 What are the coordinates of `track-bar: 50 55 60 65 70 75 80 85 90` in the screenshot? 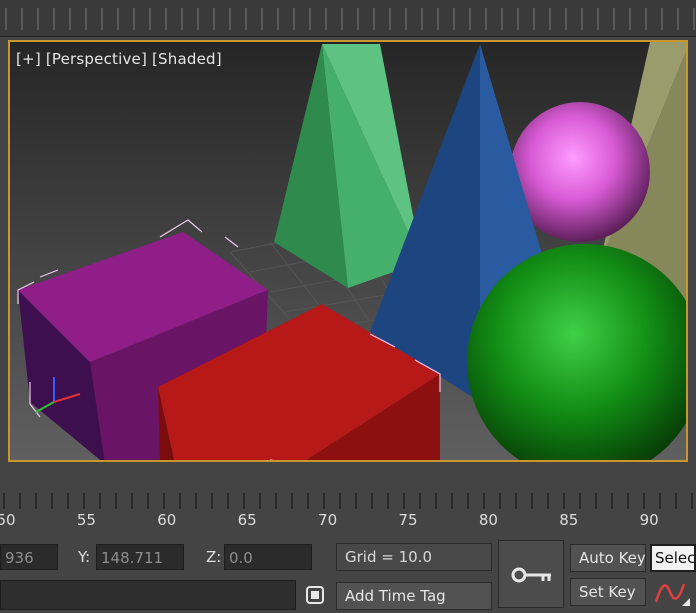 It's located at (348, 514).